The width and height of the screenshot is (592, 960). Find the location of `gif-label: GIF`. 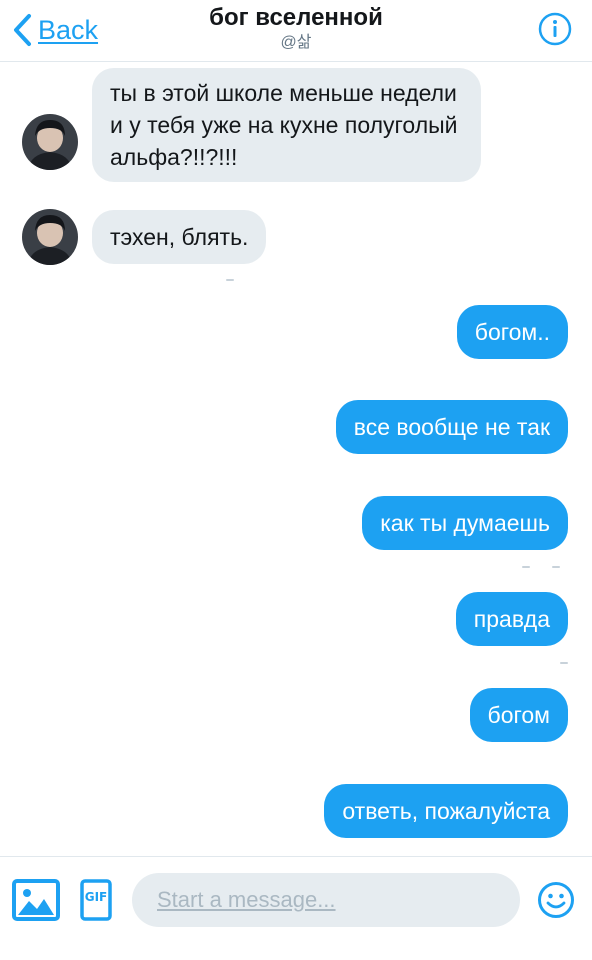

gif-label: GIF is located at coordinates (96, 897).